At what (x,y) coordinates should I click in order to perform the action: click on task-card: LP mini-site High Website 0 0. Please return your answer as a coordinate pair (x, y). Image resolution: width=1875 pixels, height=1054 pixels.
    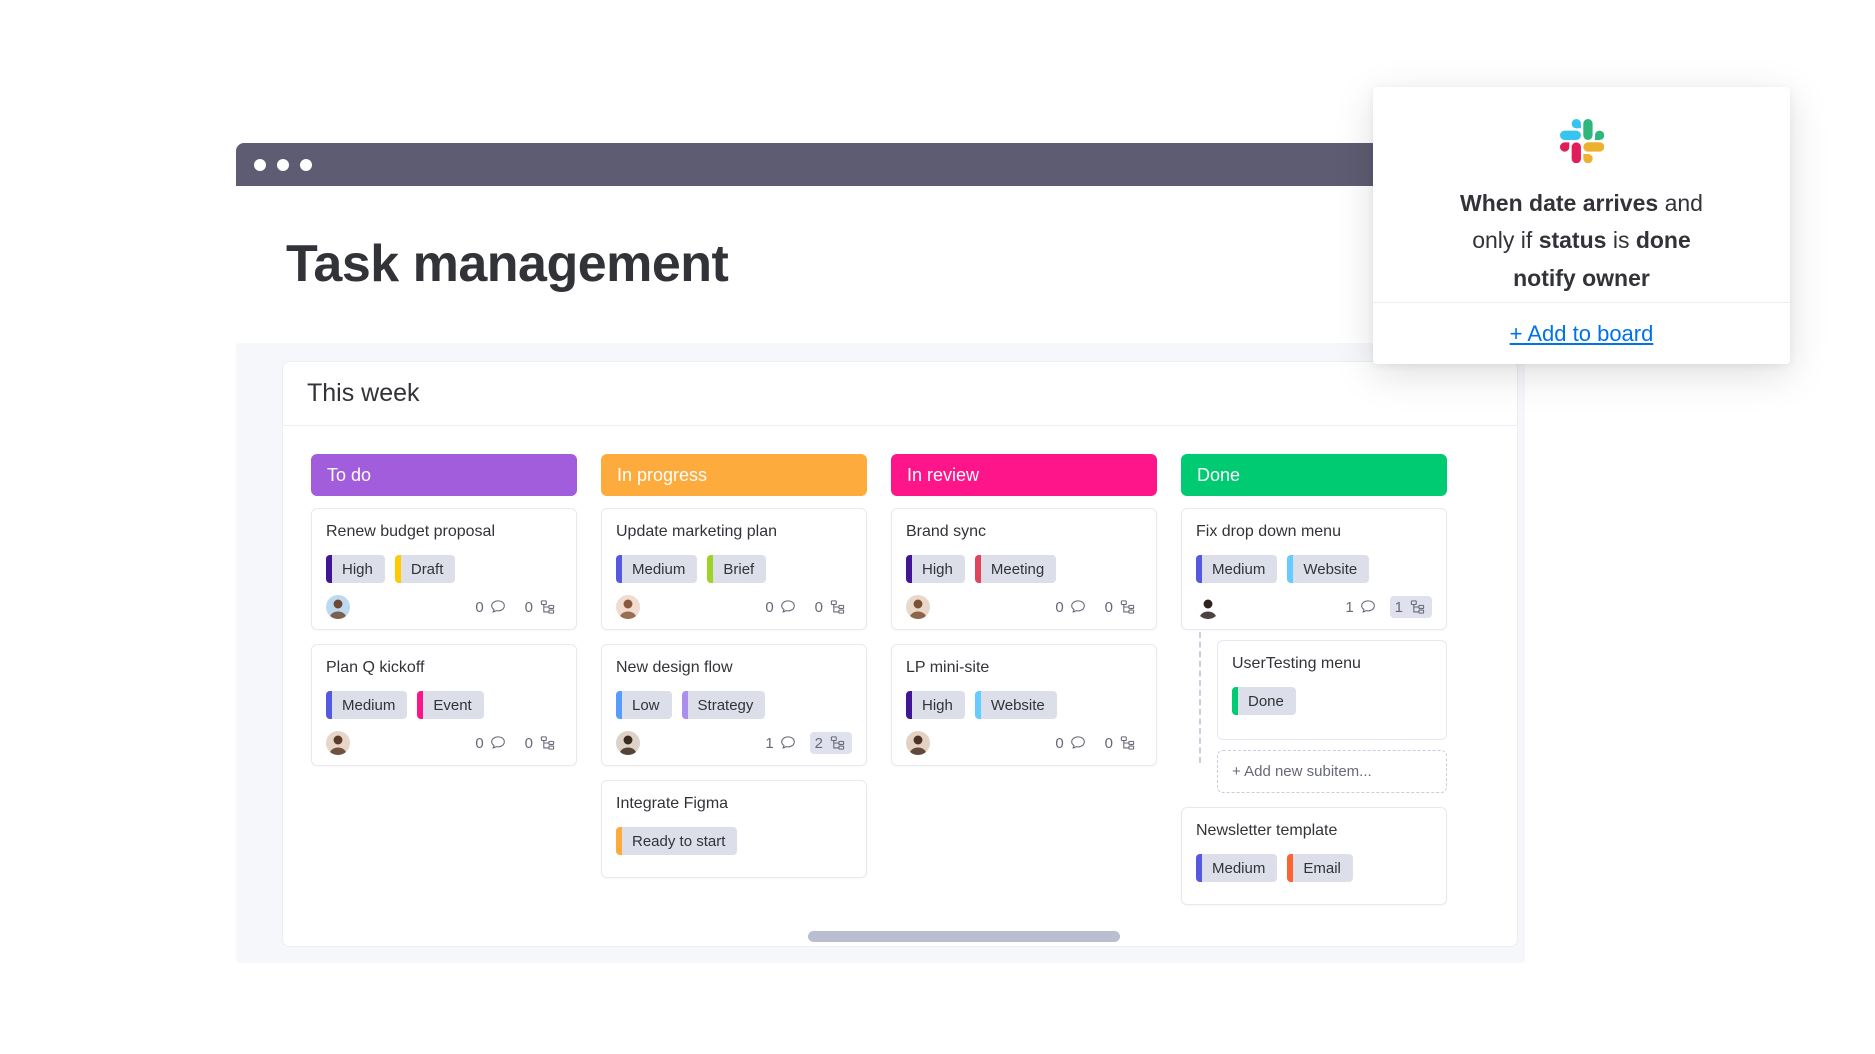
    Looking at the image, I should click on (1024, 705).